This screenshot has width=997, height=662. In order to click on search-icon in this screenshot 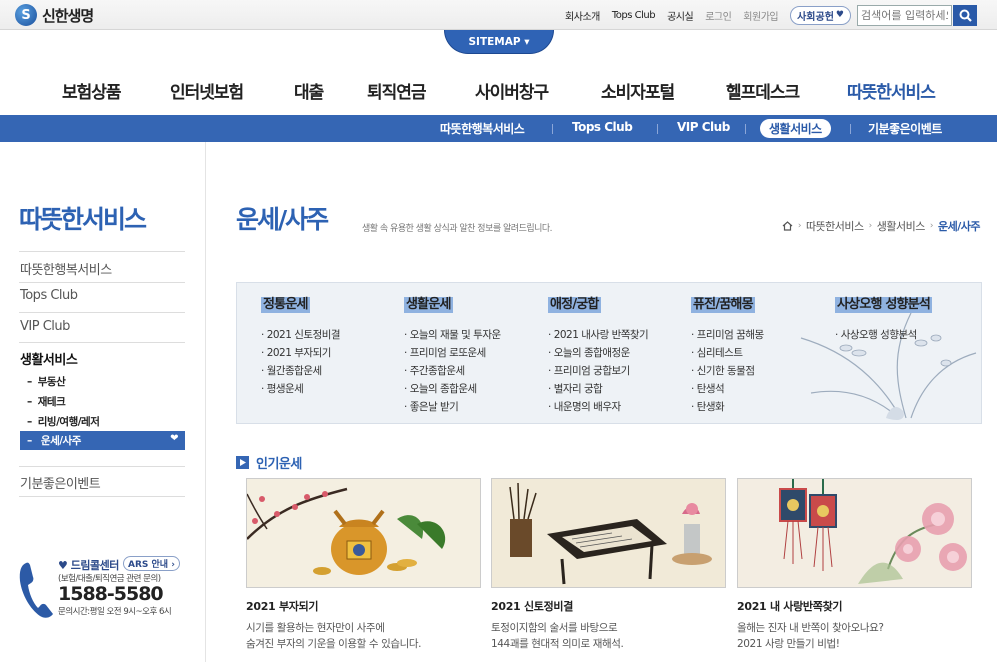, I will do `click(965, 15)`.